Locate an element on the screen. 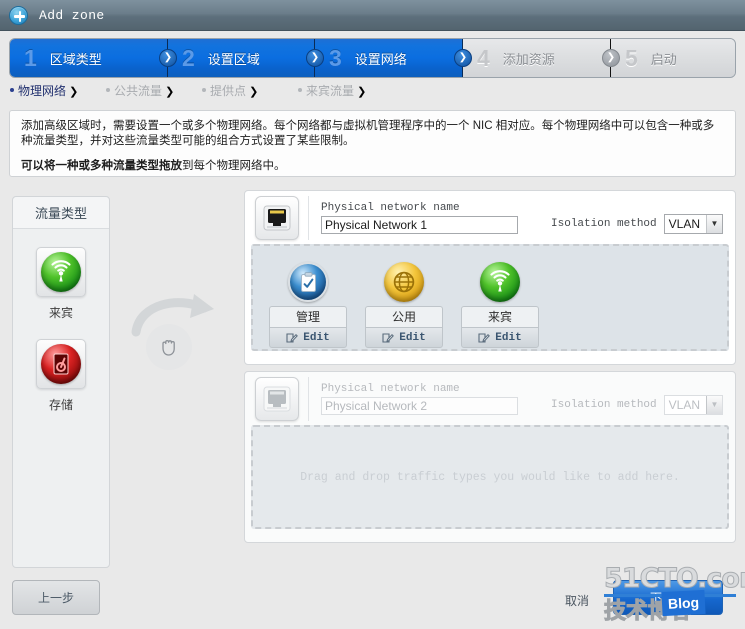 The height and width of the screenshot is (629, 745). window-title: Add zone is located at coordinates (72, 15).